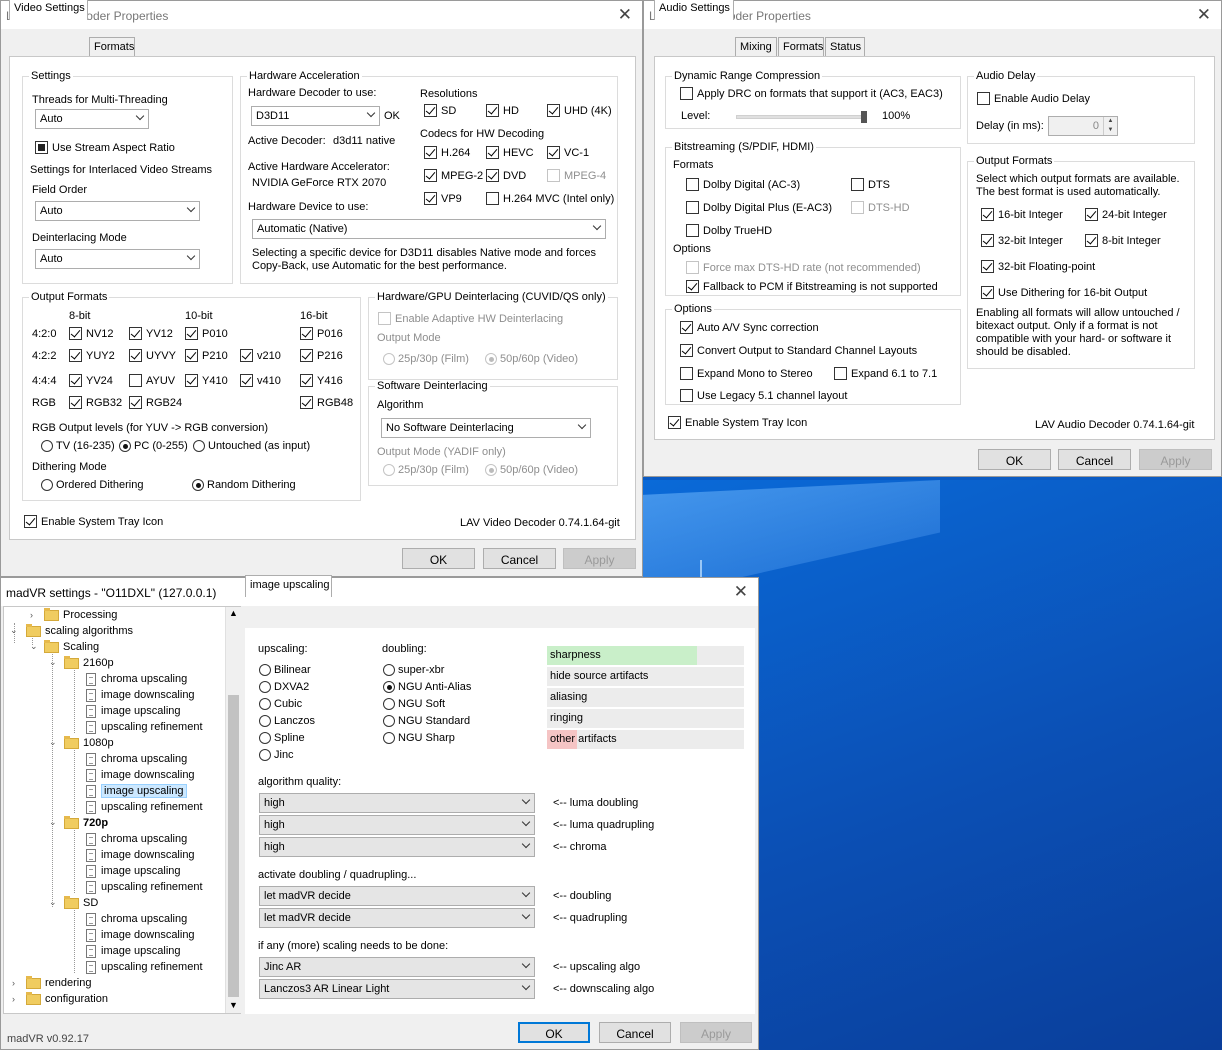 Image resolution: width=1222 pixels, height=1050 pixels. I want to click on fmt-24bit-checkbox: 24-bit Integer, so click(1126, 214).